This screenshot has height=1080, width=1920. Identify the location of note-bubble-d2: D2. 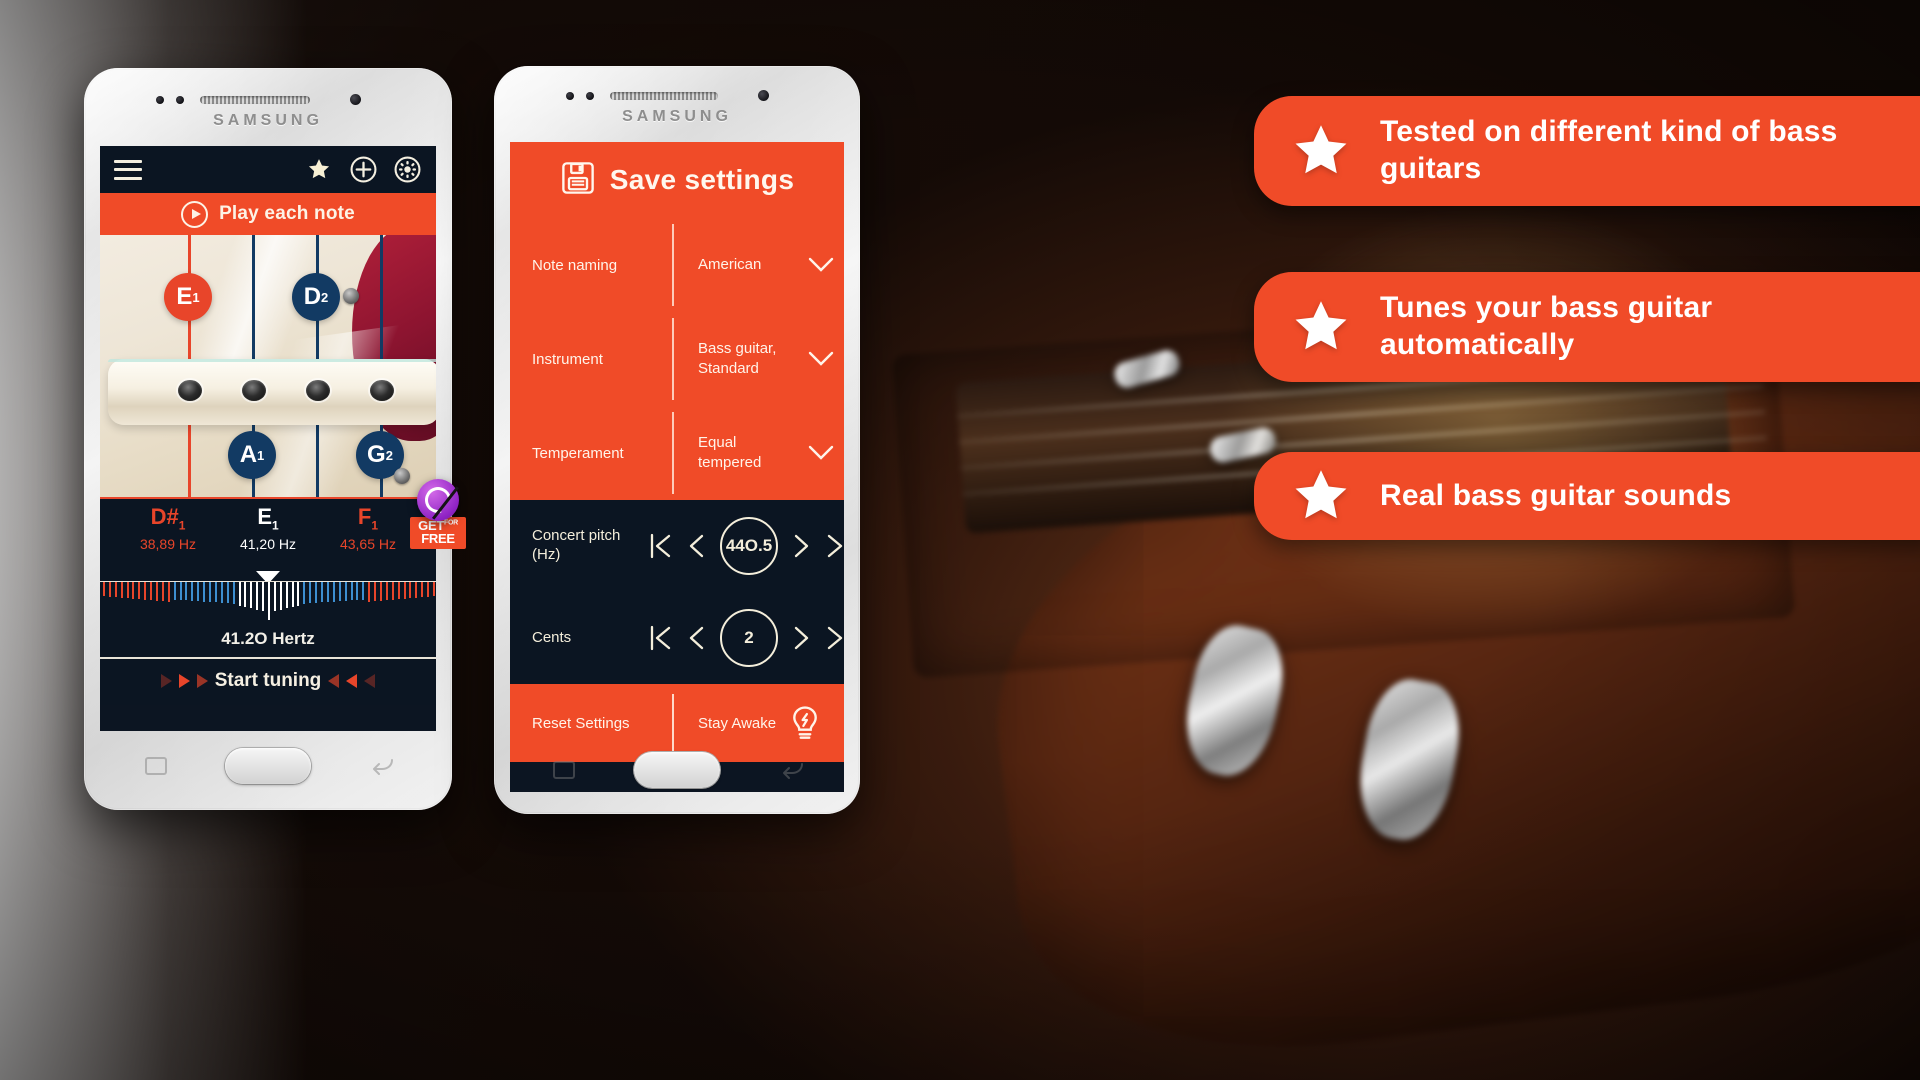
(316, 297).